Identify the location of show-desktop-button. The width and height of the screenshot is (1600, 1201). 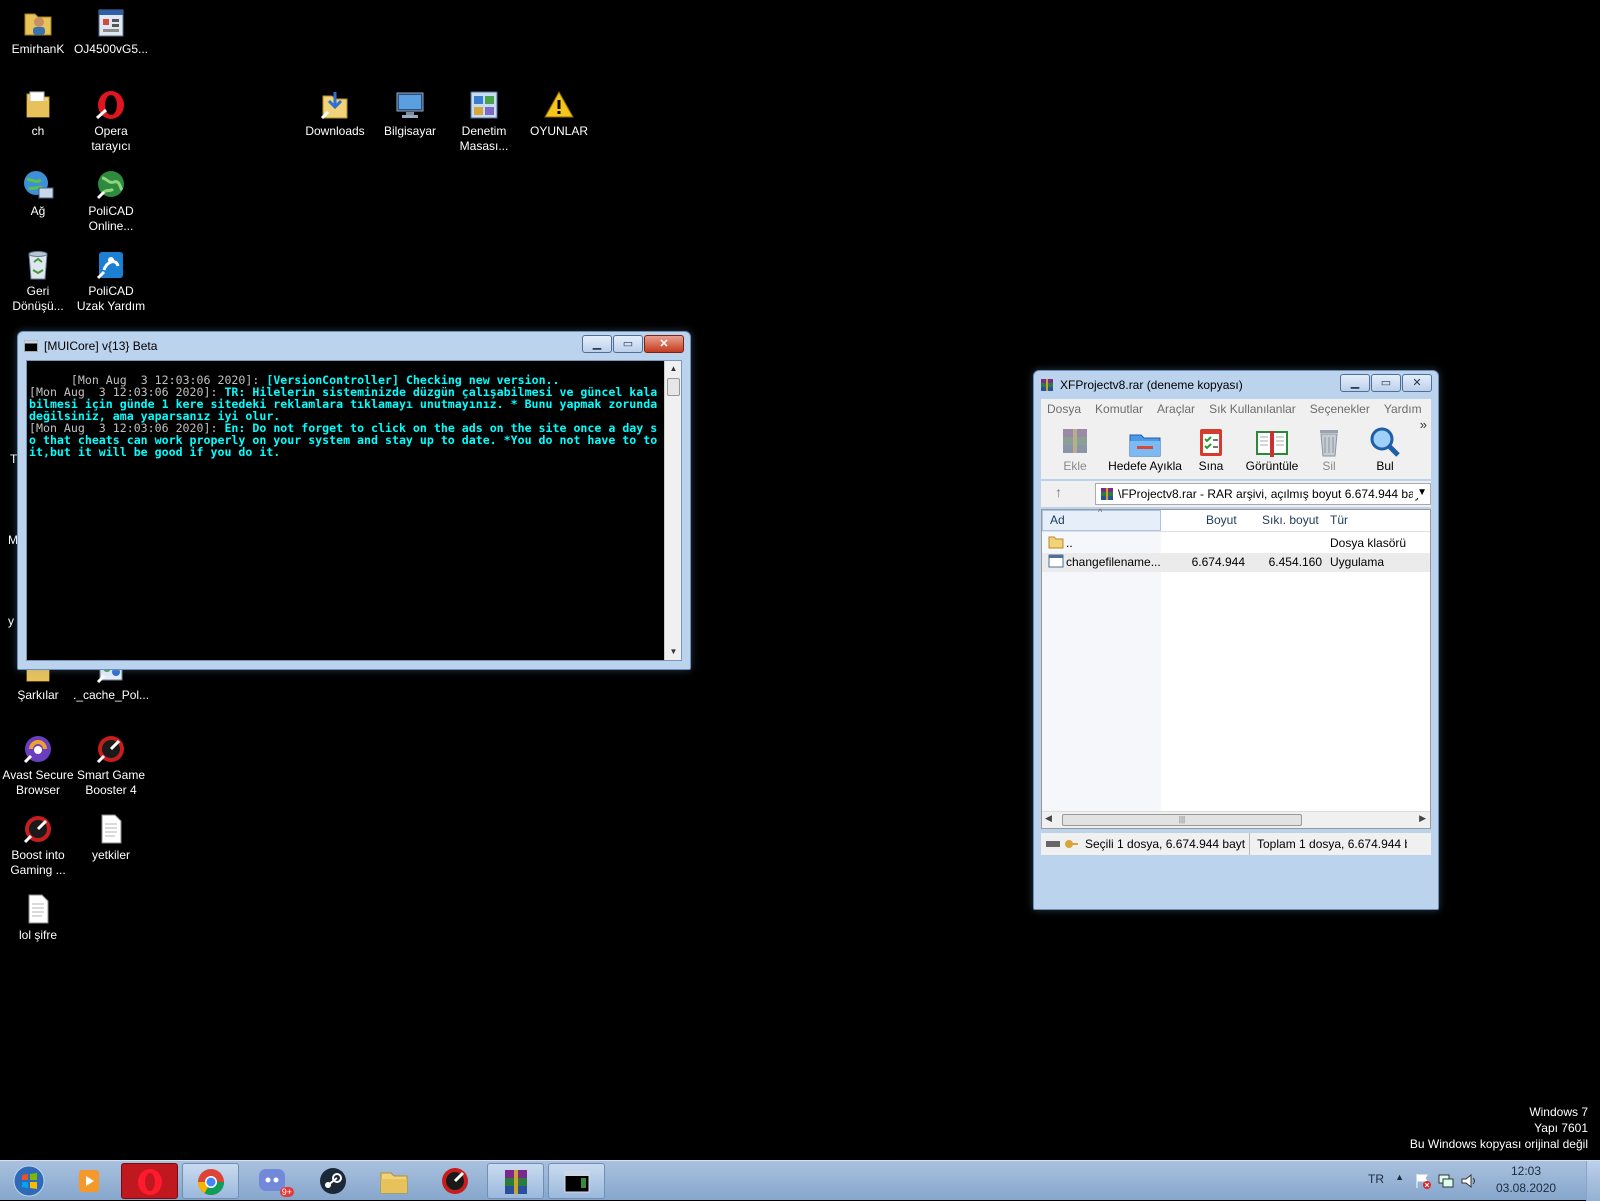
(1593, 1181).